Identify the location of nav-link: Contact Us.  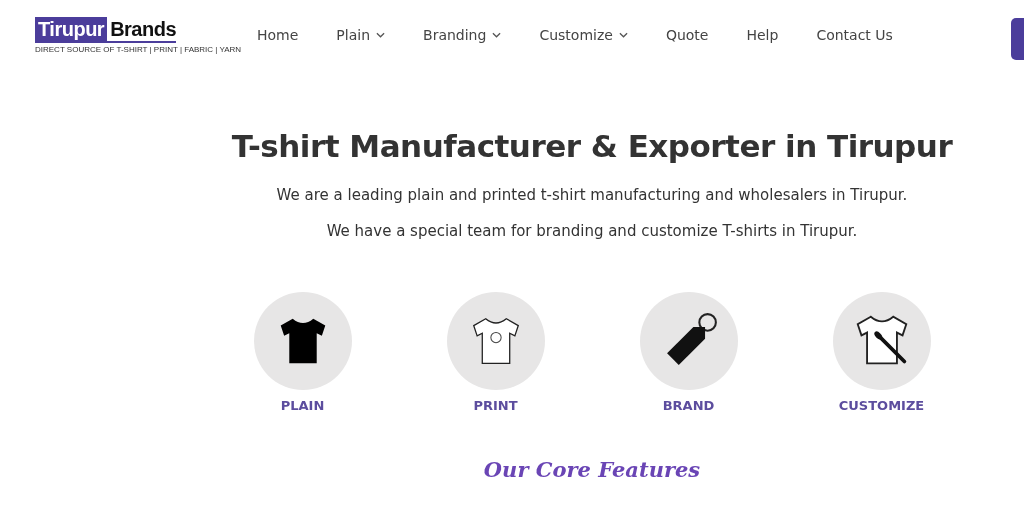
(854, 35).